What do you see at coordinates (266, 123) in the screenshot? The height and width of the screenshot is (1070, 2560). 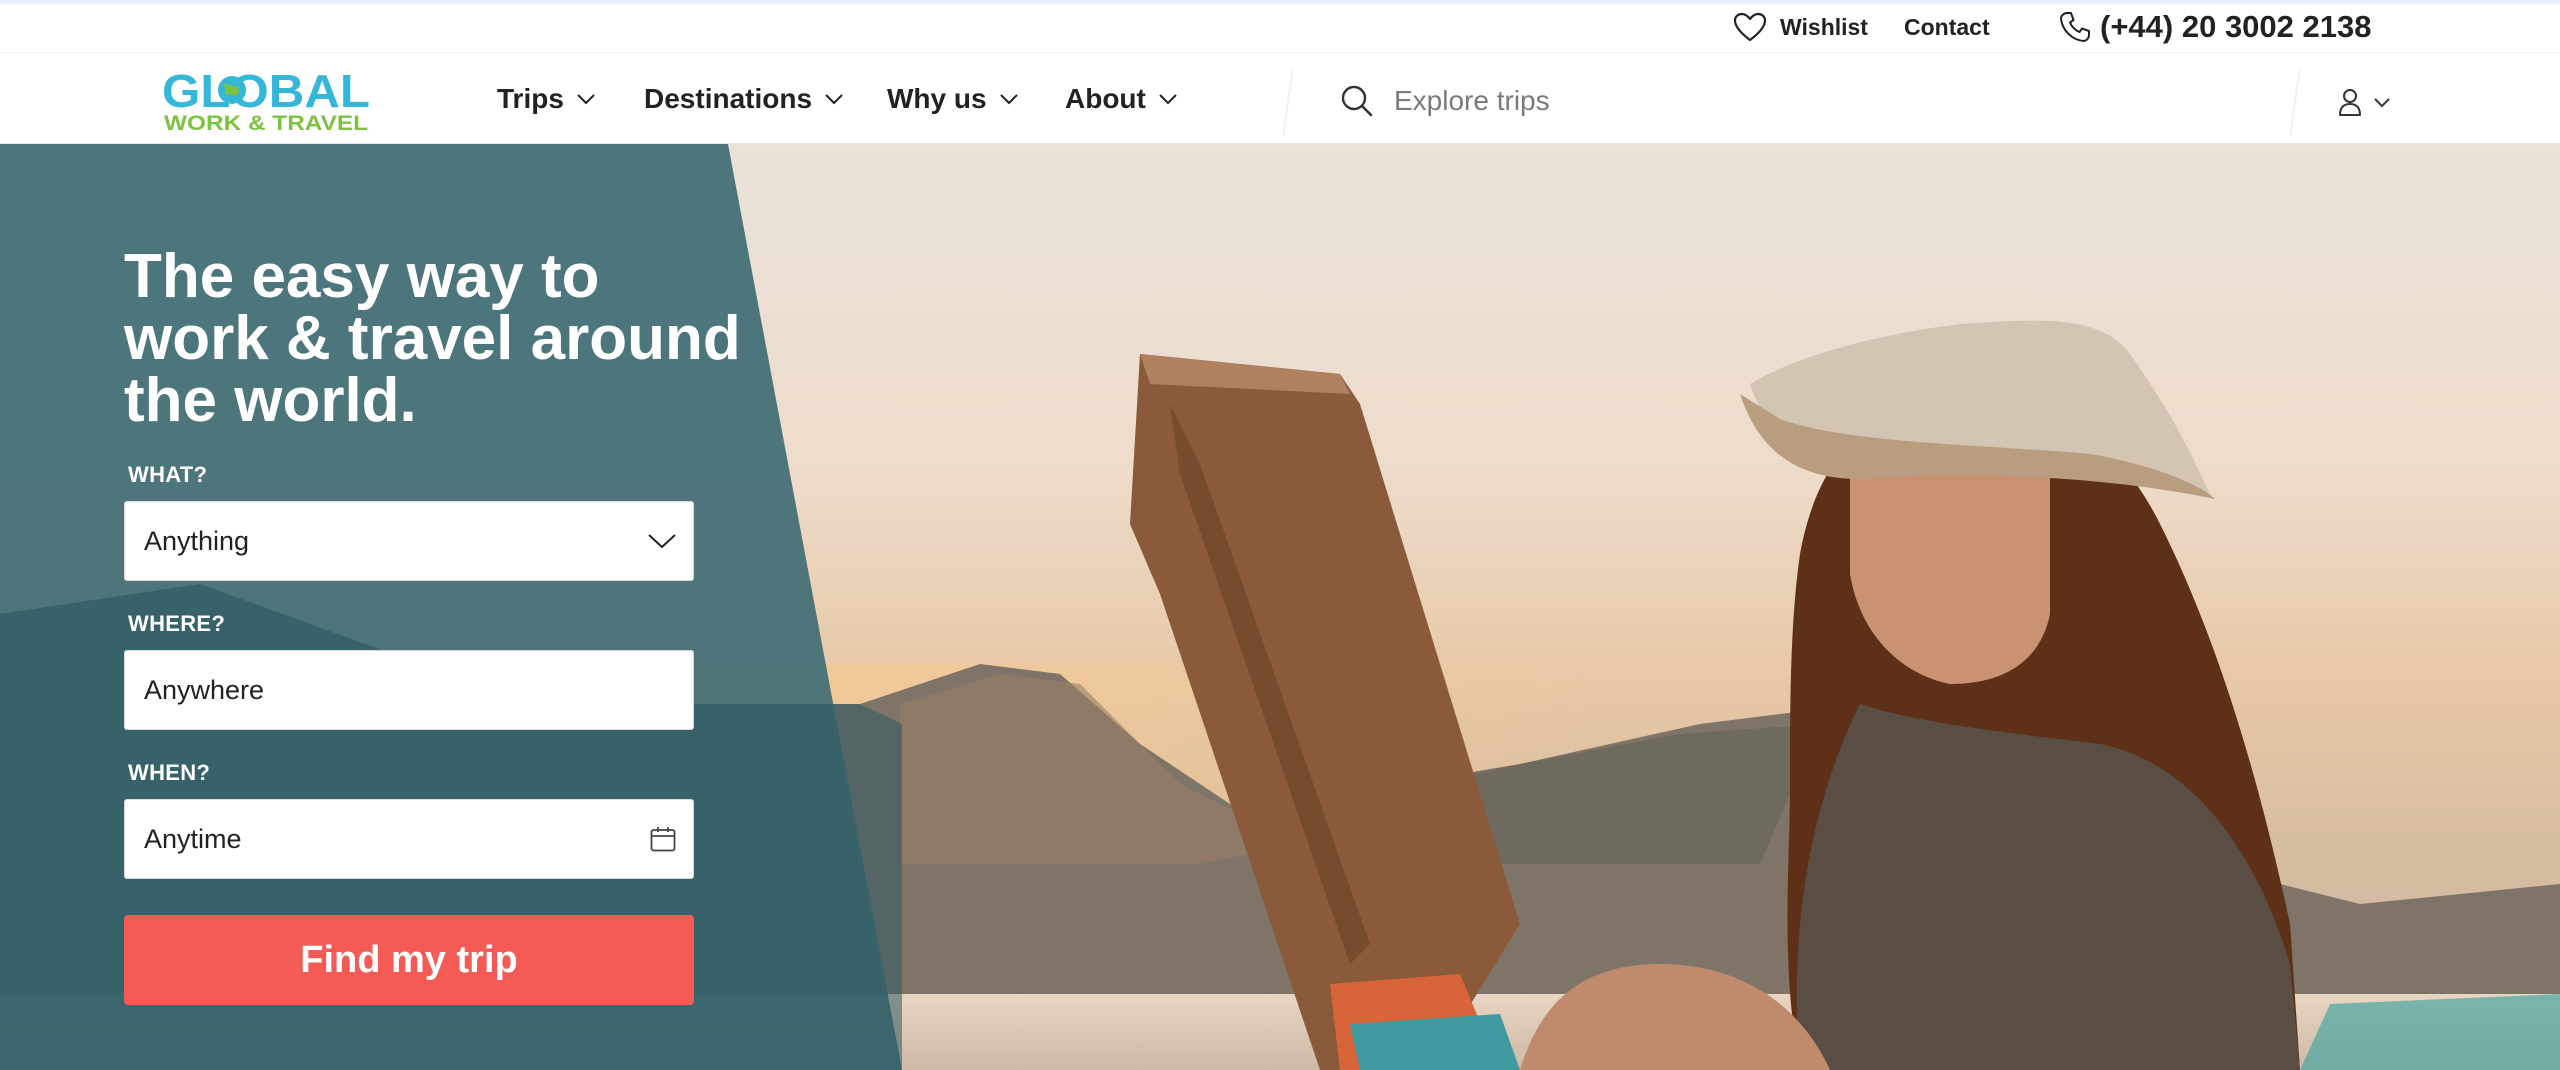 I see `logo-text-work-travel: WORK & TRAVEL` at bounding box center [266, 123].